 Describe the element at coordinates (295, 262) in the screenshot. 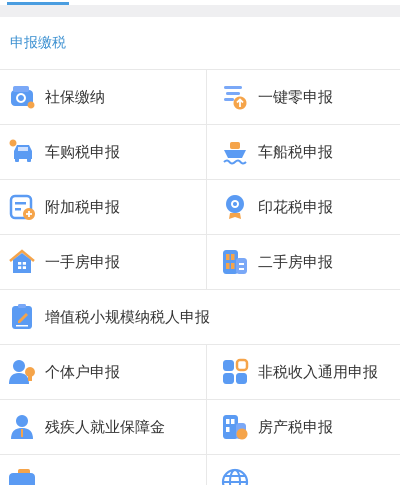

I see `item-label: 二手房申报` at that location.